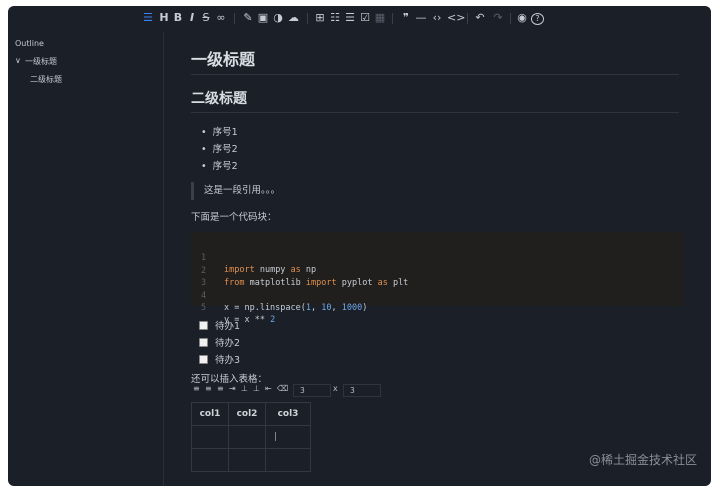 Image resolution: width=720 pixels, height=493 pixels. Describe the element at coordinates (380, 18) in the screenshot. I see `table-icon: ▦` at that location.